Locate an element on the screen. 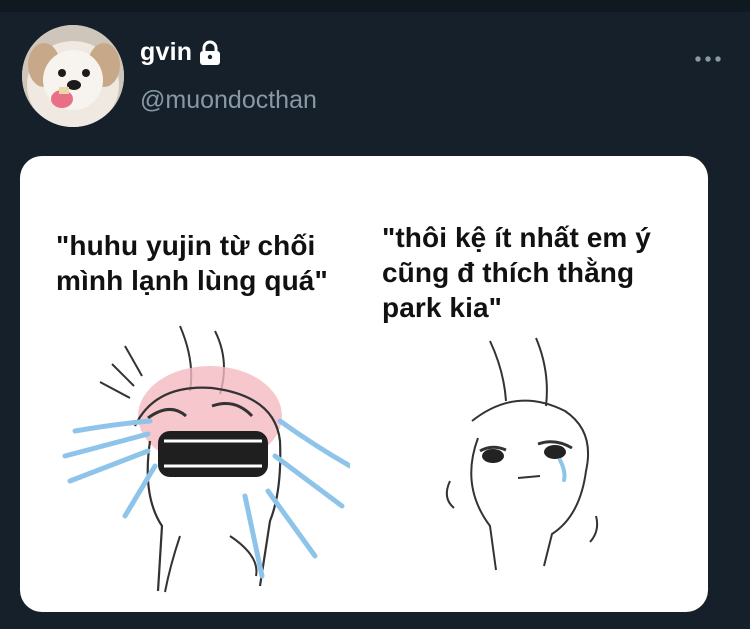 The height and width of the screenshot is (629, 750). author-name-row: gvin is located at coordinates (181, 52).